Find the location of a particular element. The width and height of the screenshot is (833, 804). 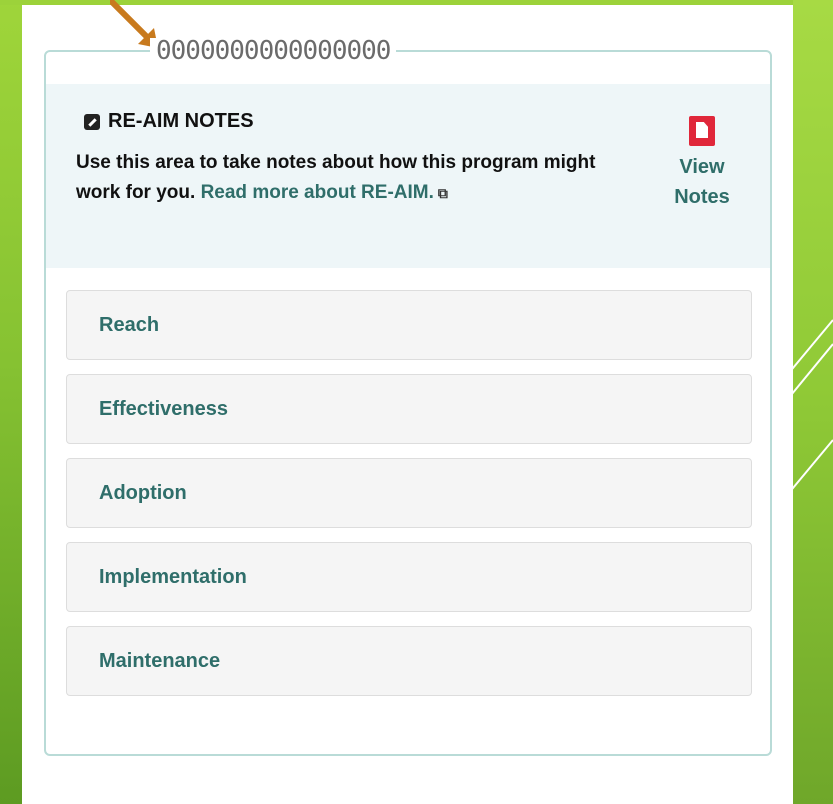

read-more-link: Read more about RE-AIM. is located at coordinates (317, 192).